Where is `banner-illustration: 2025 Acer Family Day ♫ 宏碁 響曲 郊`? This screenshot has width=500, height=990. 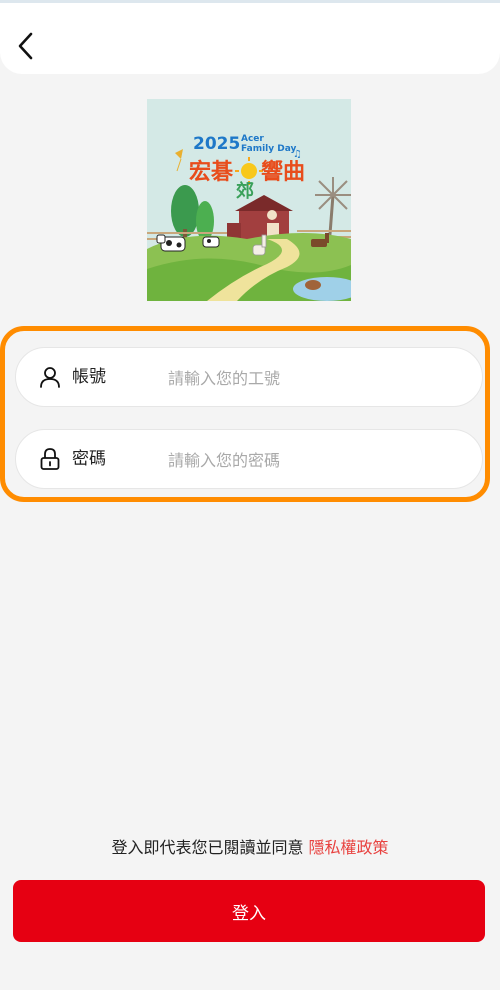
banner-illustration: 2025 Acer Family Day ♫ 宏碁 響曲 郊 is located at coordinates (249, 200).